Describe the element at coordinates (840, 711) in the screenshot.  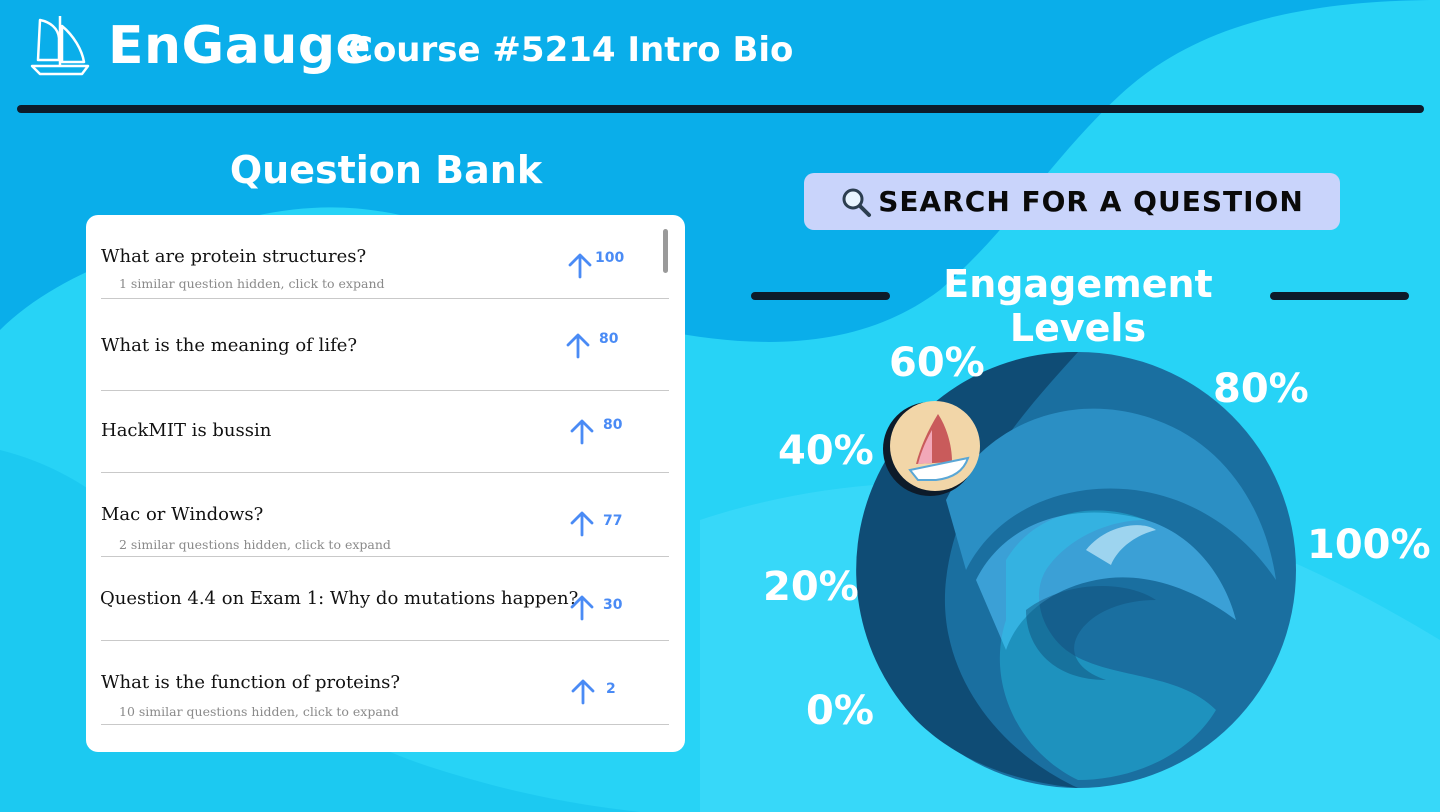
I see `scale-label-0: 0%` at that location.